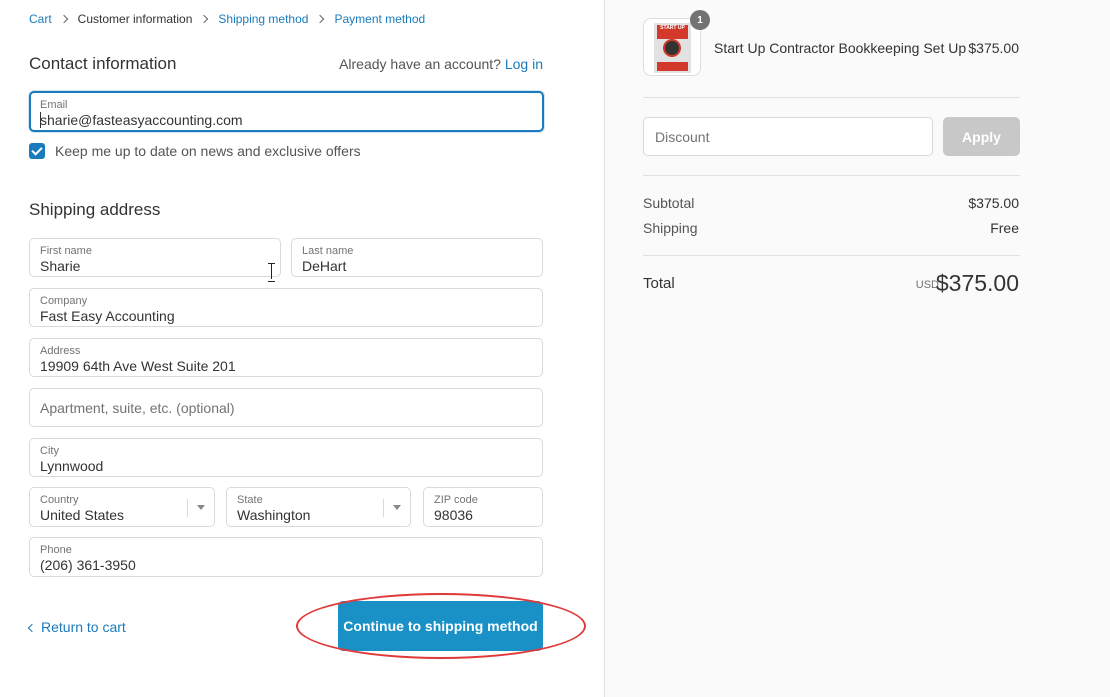 Image resolution: width=1110 pixels, height=697 pixels. I want to click on first-name-value: Sharie, so click(60, 266).